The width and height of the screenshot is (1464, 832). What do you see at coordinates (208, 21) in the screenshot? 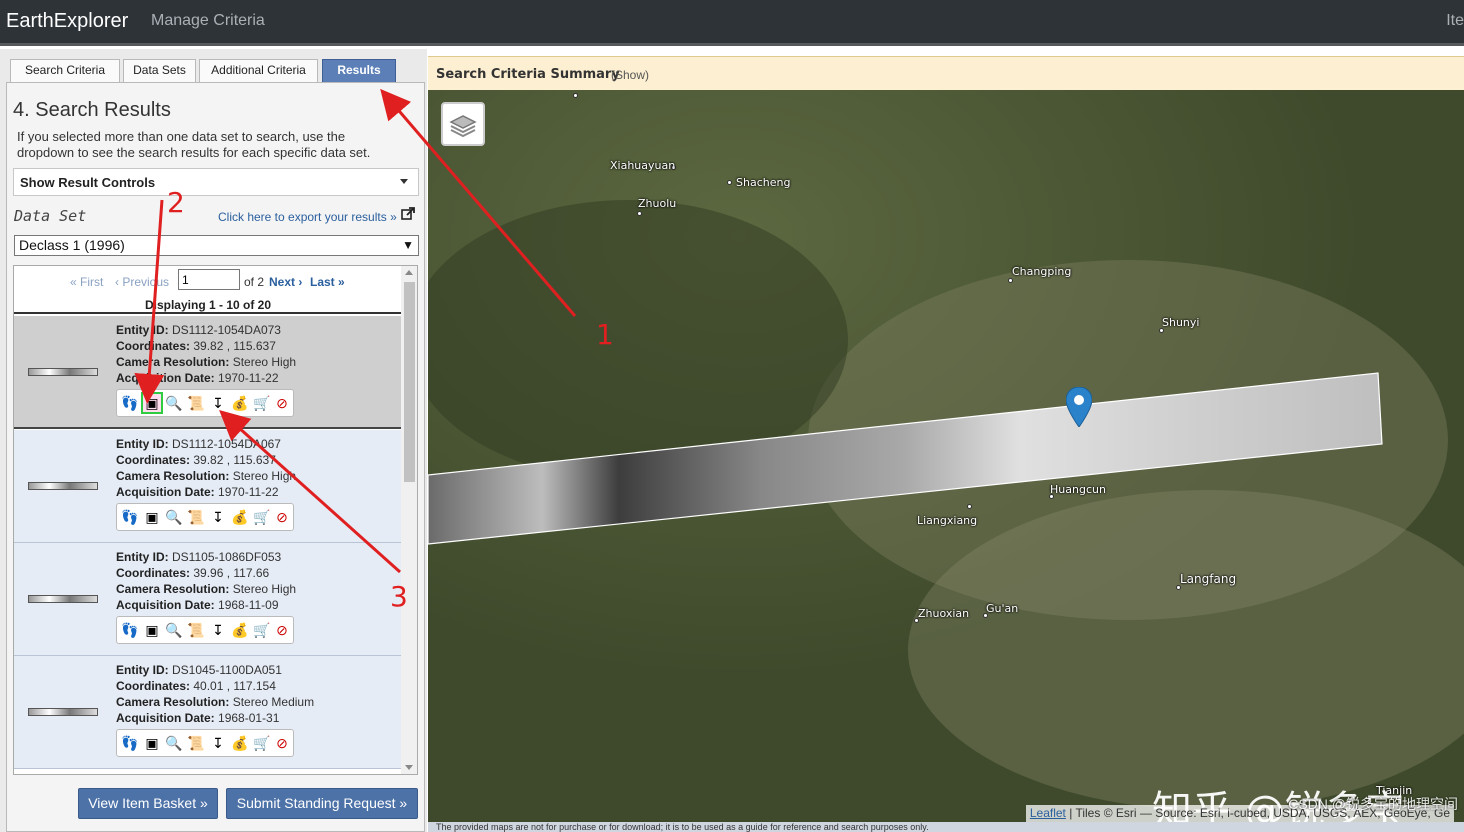
I see `manage-criteria-link: Manage Criteria` at bounding box center [208, 21].